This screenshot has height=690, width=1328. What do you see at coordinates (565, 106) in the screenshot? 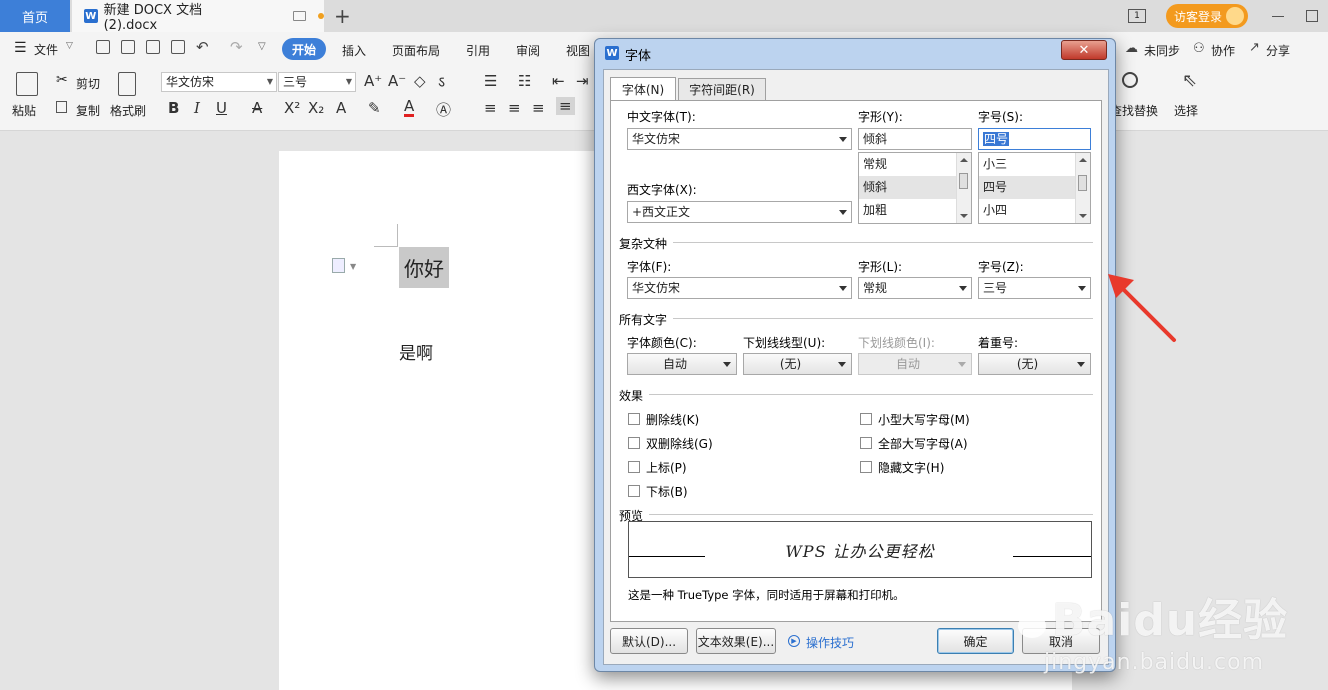
I see `justify-icon: ≡` at bounding box center [565, 106].